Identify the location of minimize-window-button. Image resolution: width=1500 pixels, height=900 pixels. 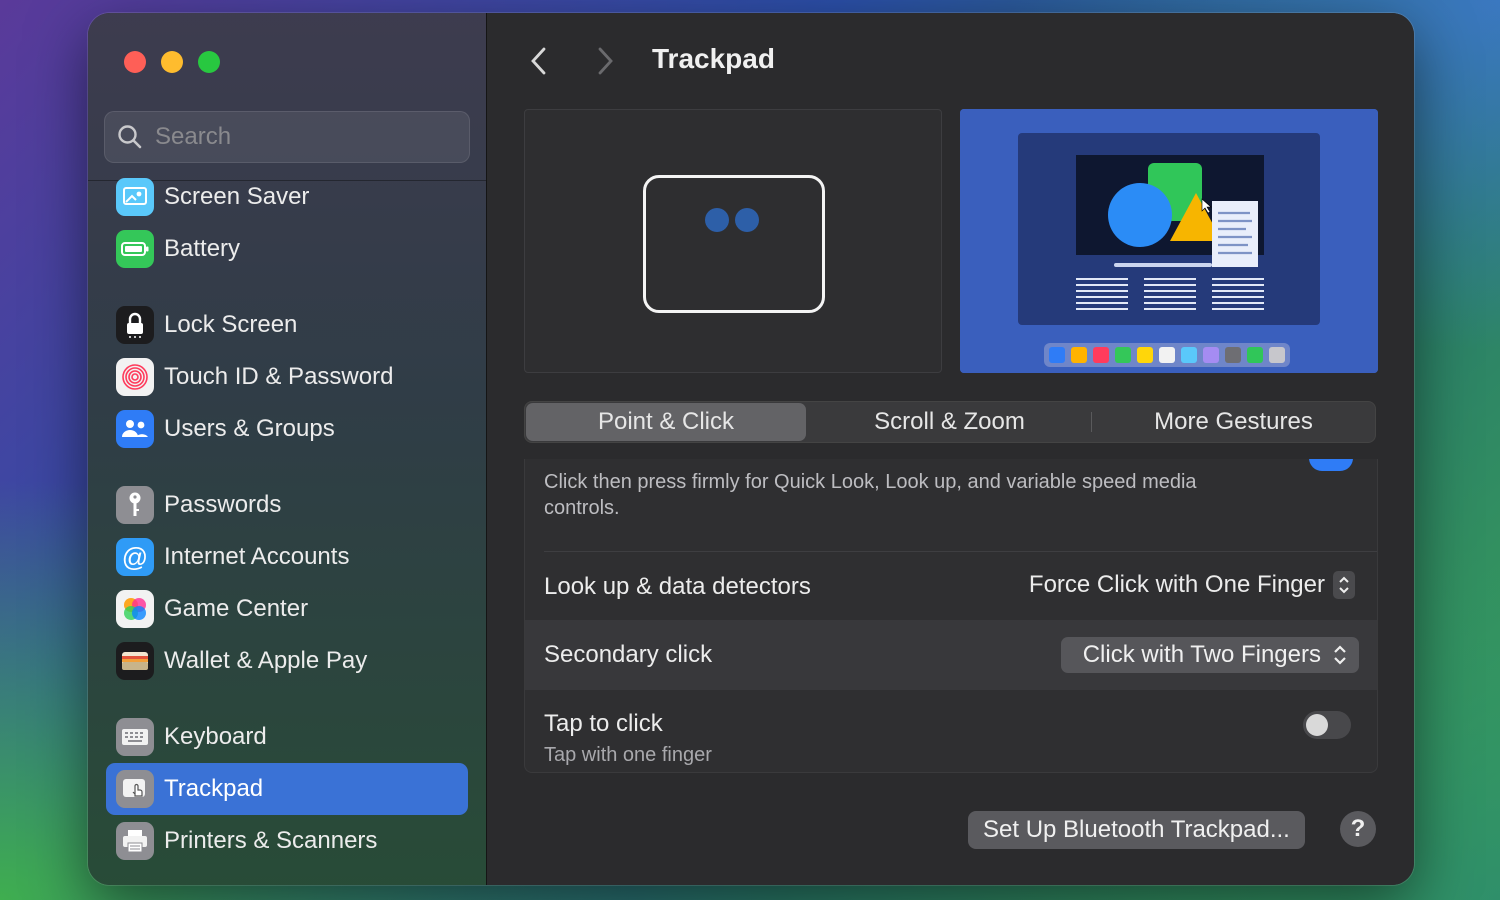
(172, 62).